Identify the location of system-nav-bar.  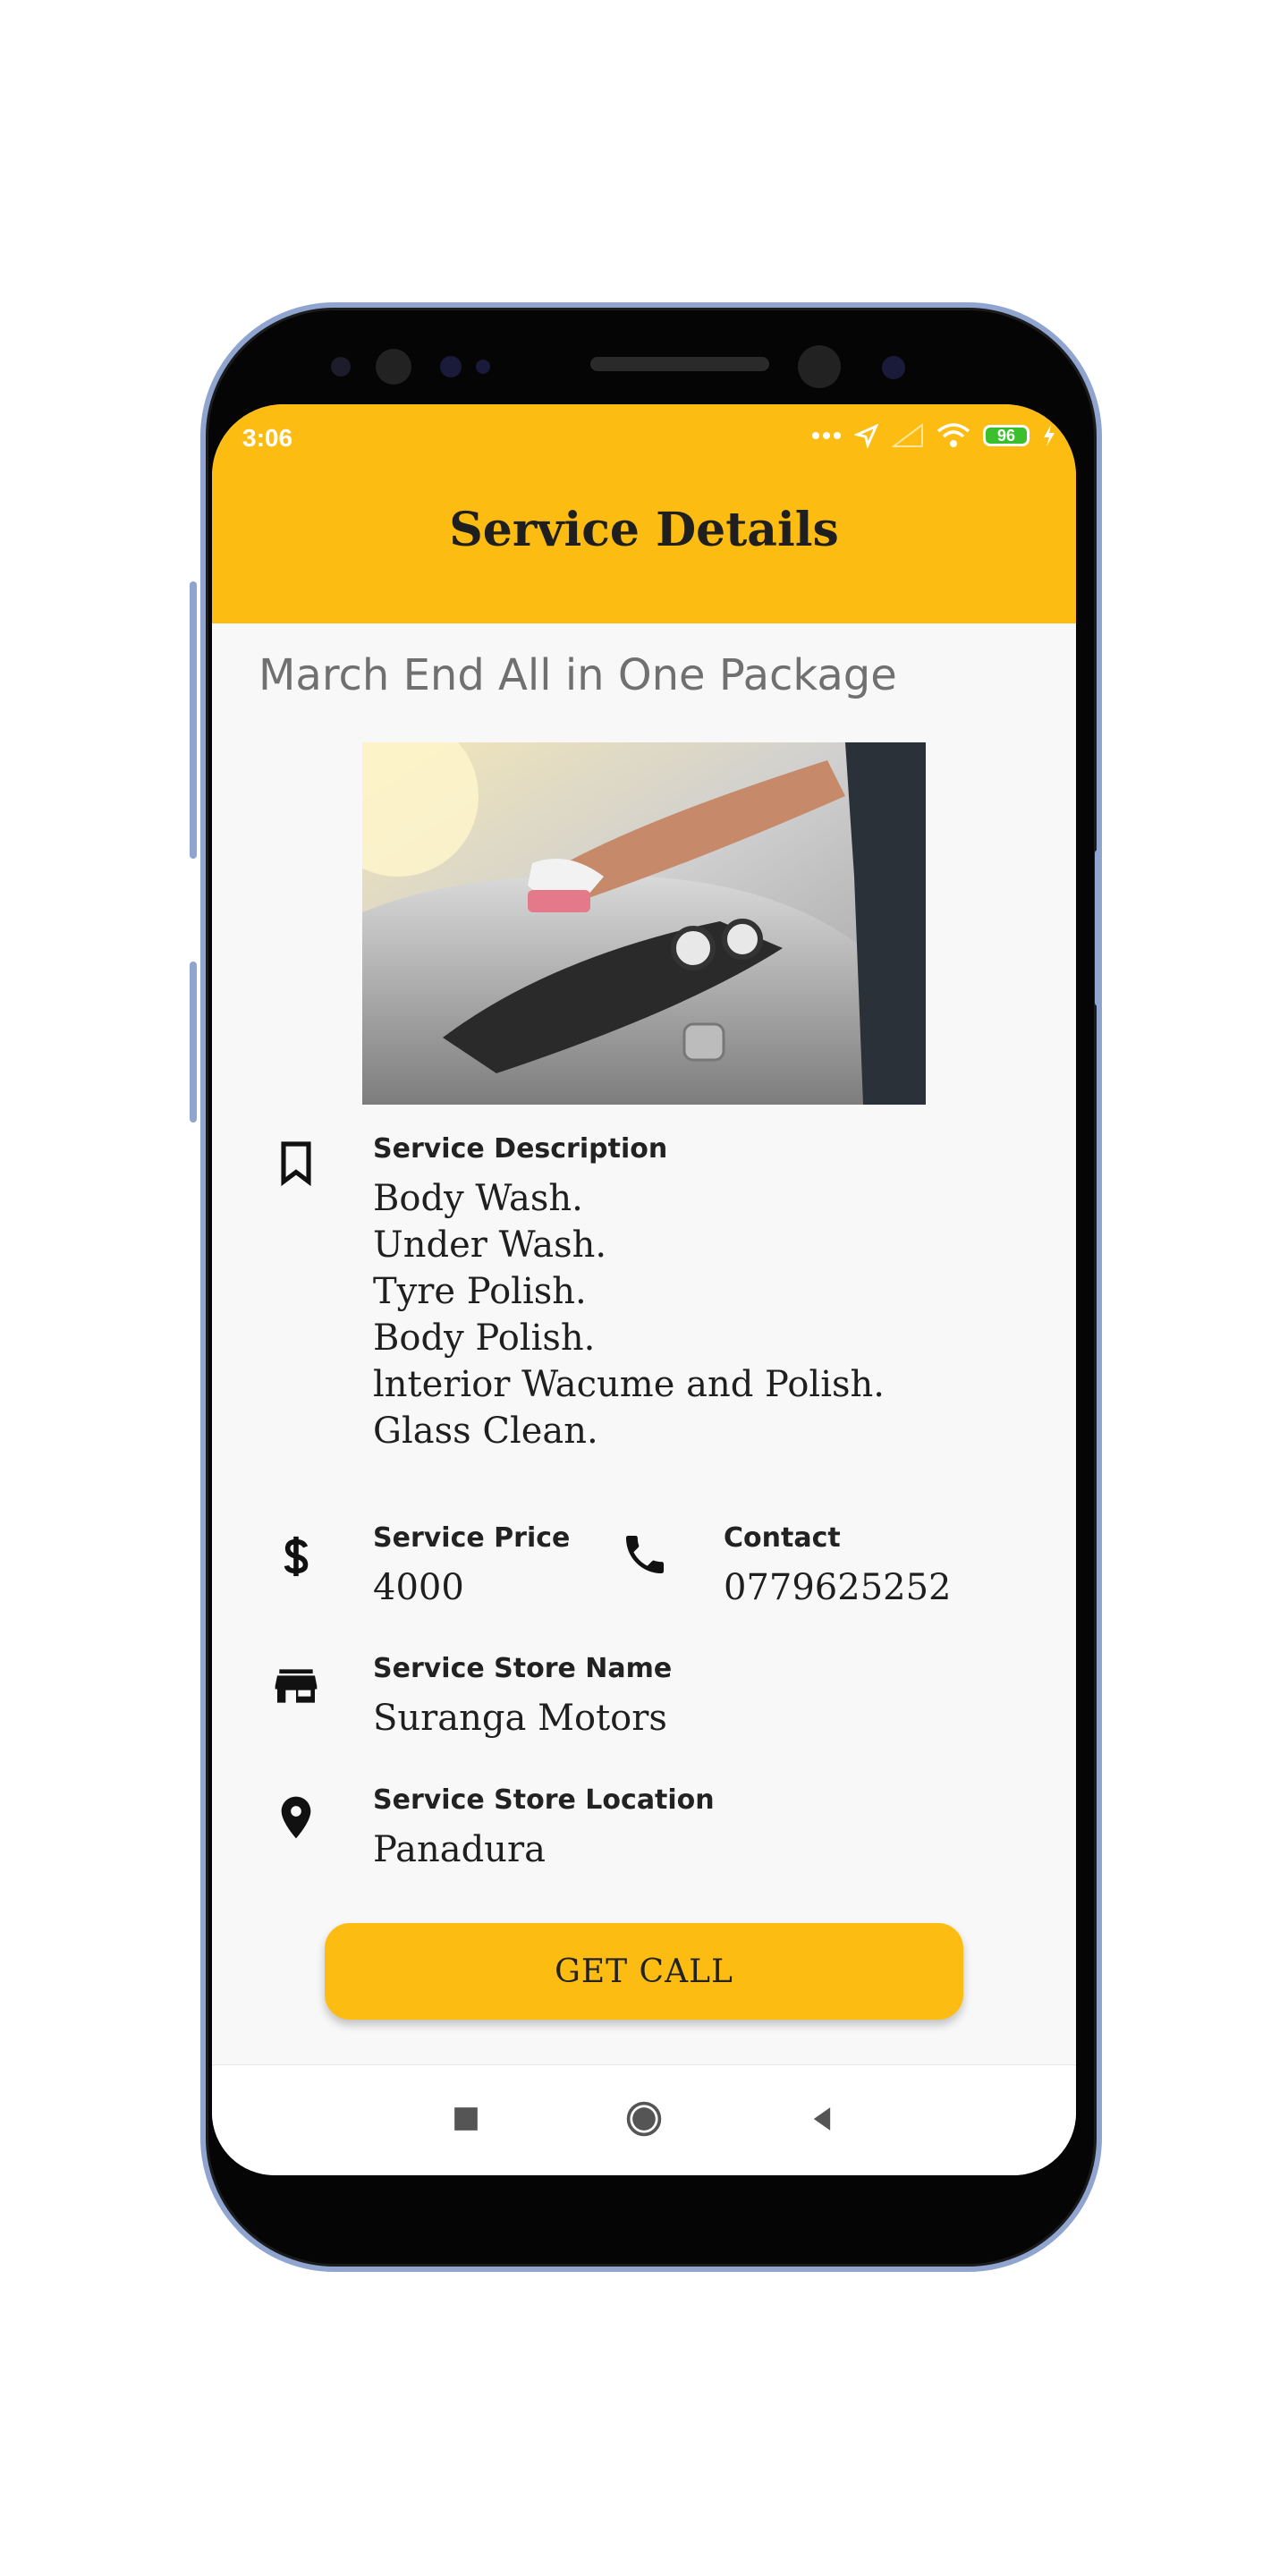
(644, 2119).